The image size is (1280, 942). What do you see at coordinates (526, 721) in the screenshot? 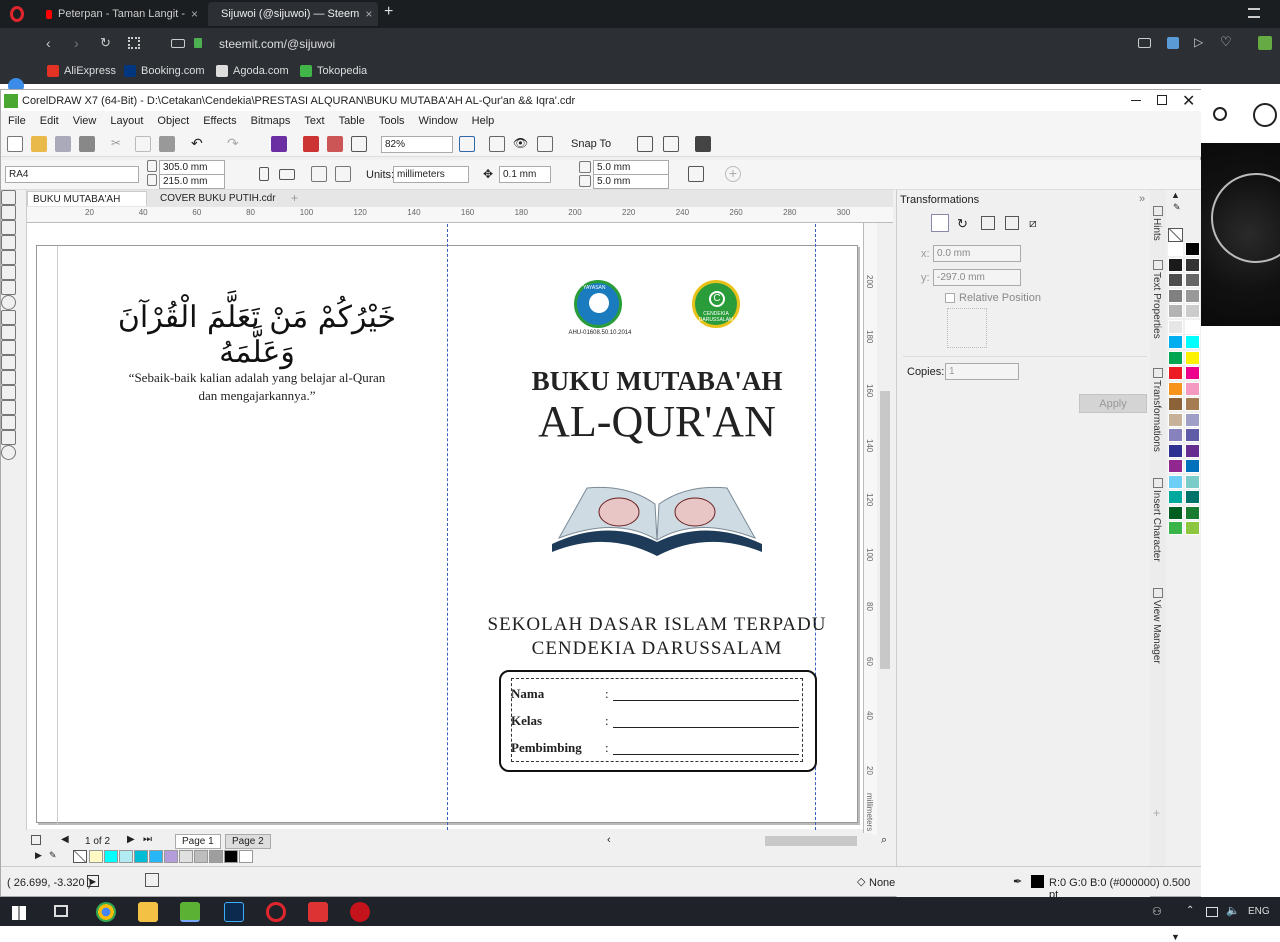
I see `form-label-kelas: Kelas` at bounding box center [526, 721].